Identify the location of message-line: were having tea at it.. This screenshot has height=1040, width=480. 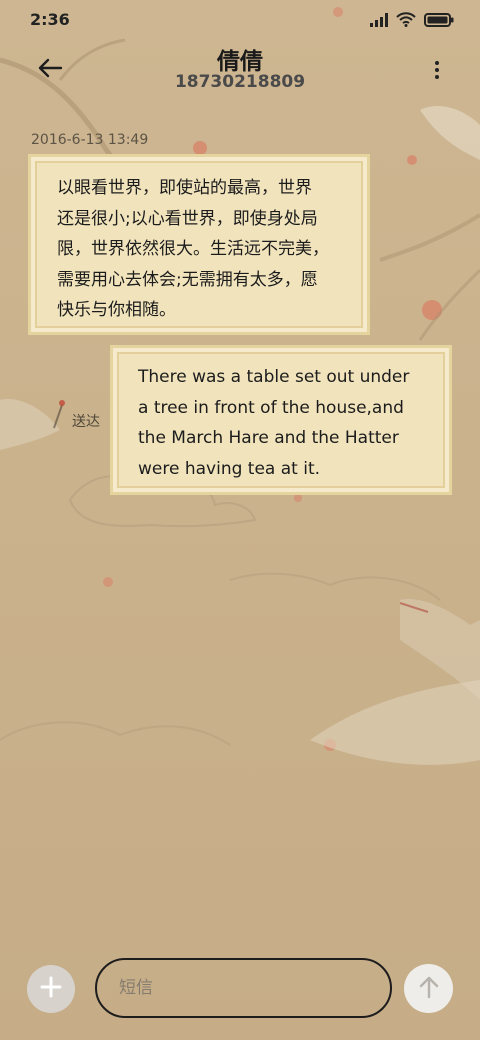
(229, 468).